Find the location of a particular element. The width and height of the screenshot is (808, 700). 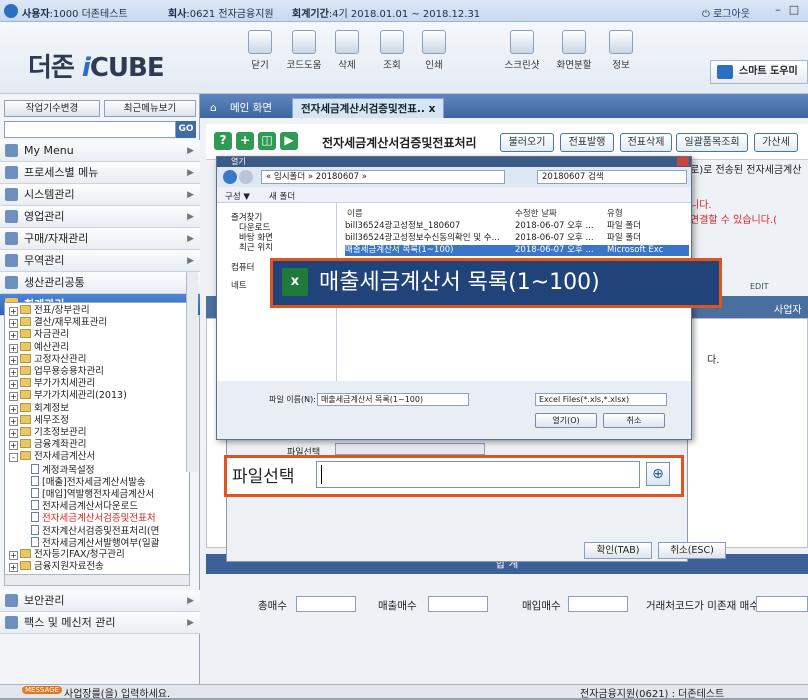

col-date: 수정한 날짜 is located at coordinates (536, 213).